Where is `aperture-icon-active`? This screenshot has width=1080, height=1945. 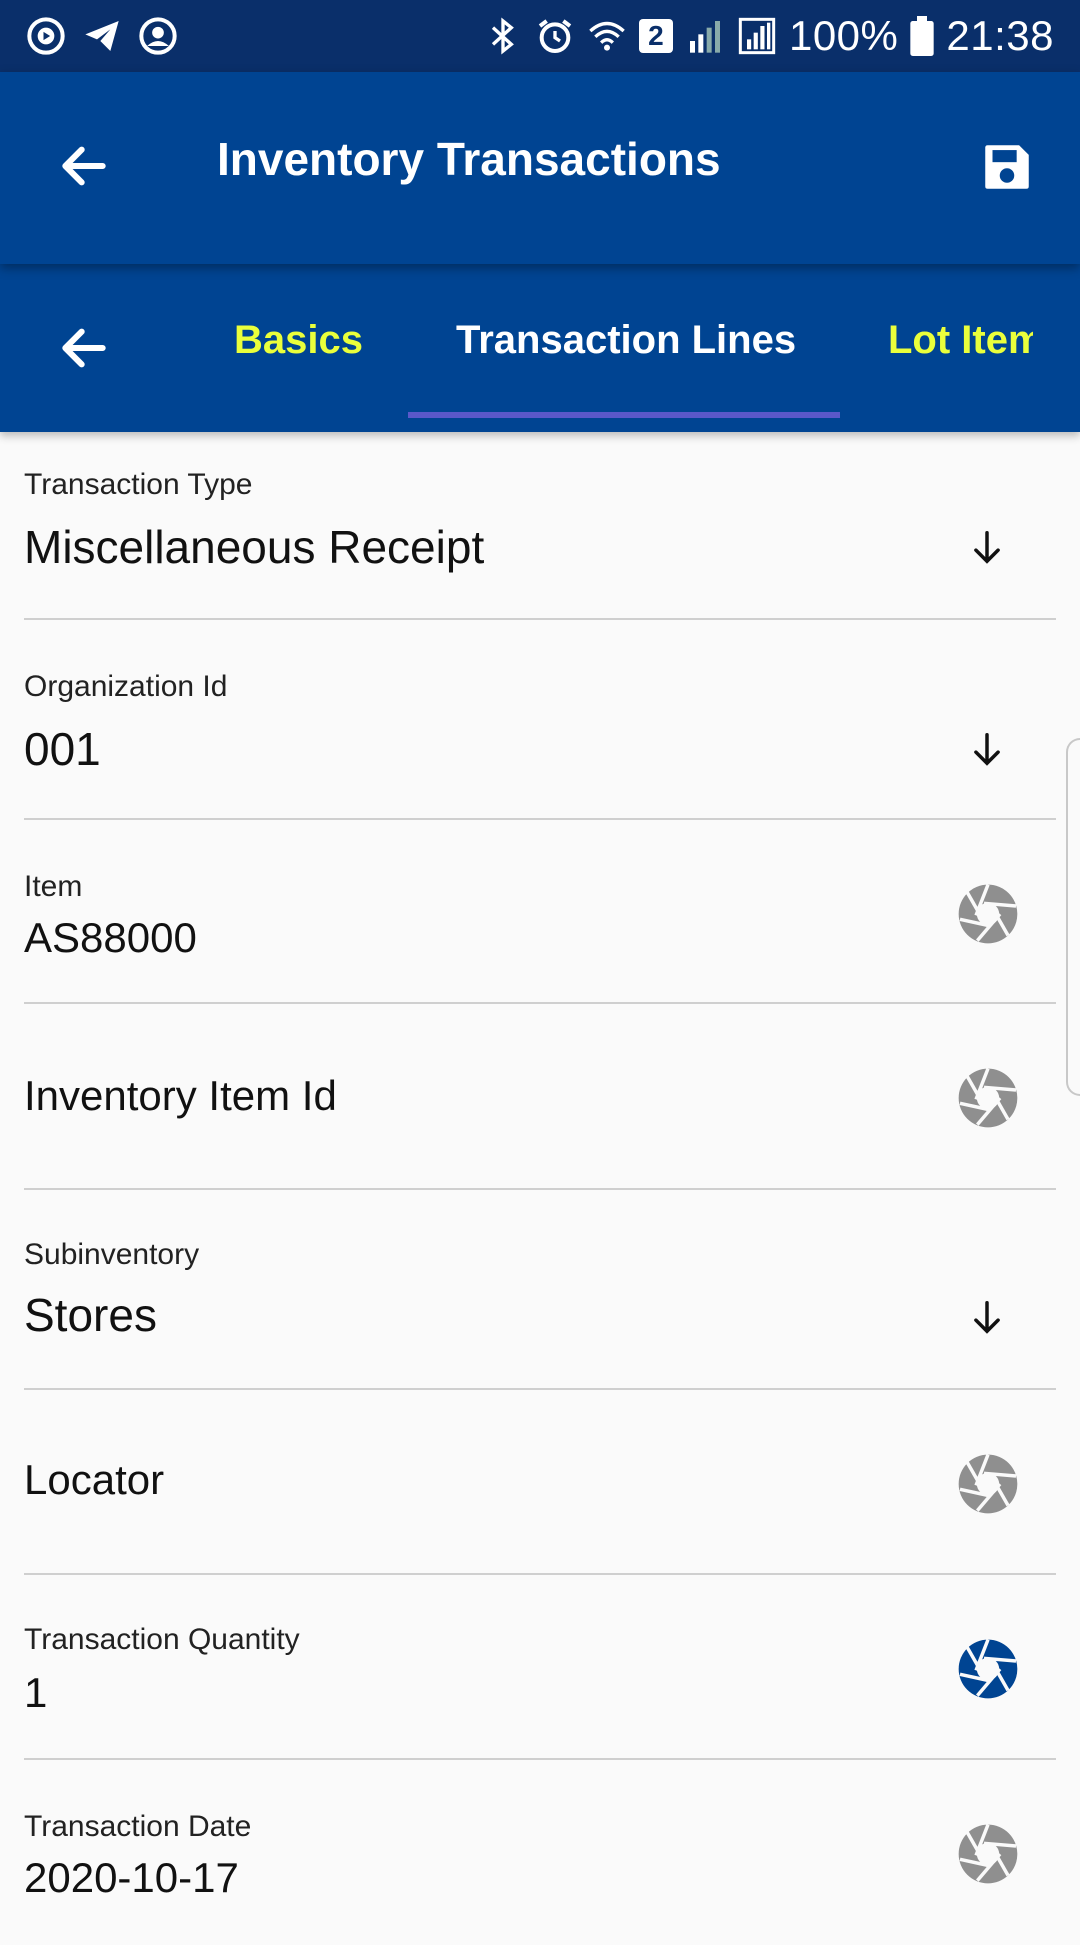 aperture-icon-active is located at coordinates (988, 1669).